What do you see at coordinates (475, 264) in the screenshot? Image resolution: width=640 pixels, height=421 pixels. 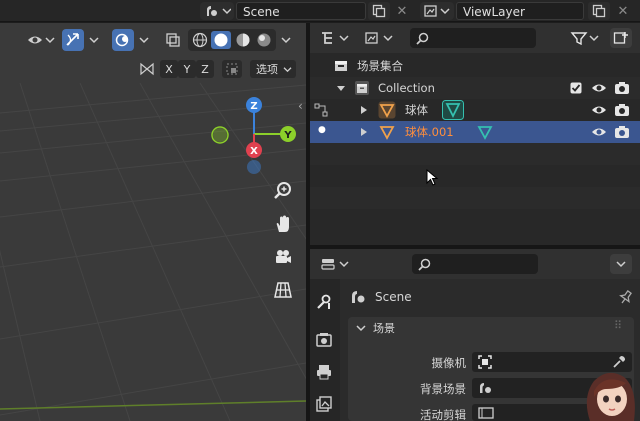 I see `properties-search-input` at bounding box center [475, 264].